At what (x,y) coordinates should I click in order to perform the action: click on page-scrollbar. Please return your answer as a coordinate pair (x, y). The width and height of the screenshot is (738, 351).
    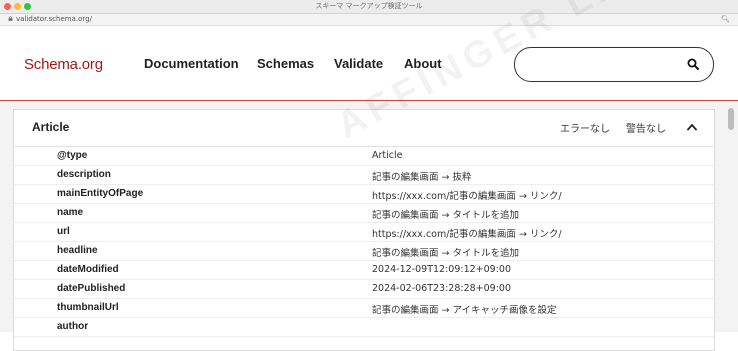
    Looking at the image, I should click on (731, 119).